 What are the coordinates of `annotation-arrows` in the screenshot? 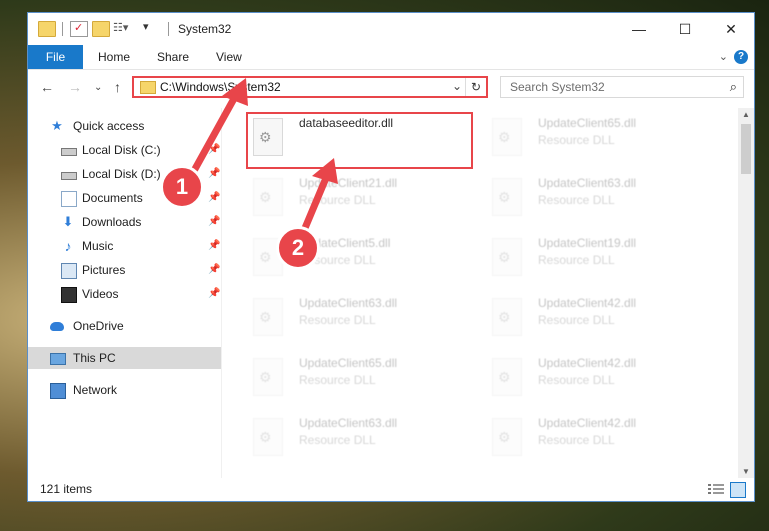 It's located at (262, 161).